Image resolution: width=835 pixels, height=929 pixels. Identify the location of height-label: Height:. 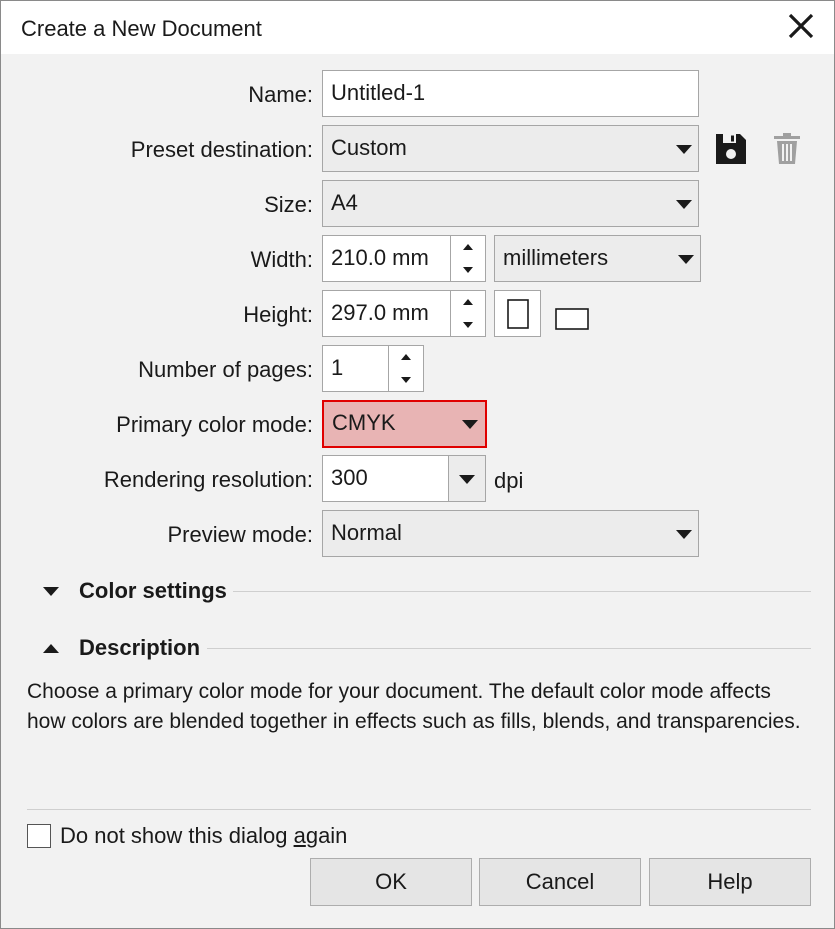
(278, 314).